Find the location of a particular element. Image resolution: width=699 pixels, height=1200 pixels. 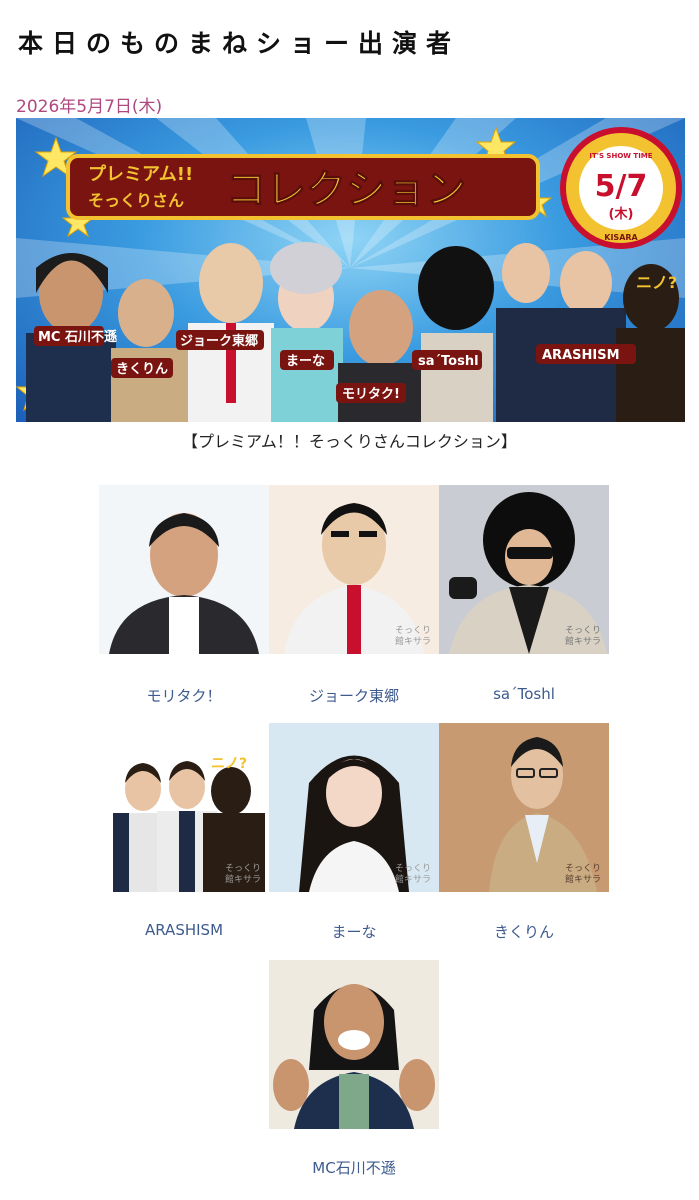

photo-mc is located at coordinates (354, 1044).